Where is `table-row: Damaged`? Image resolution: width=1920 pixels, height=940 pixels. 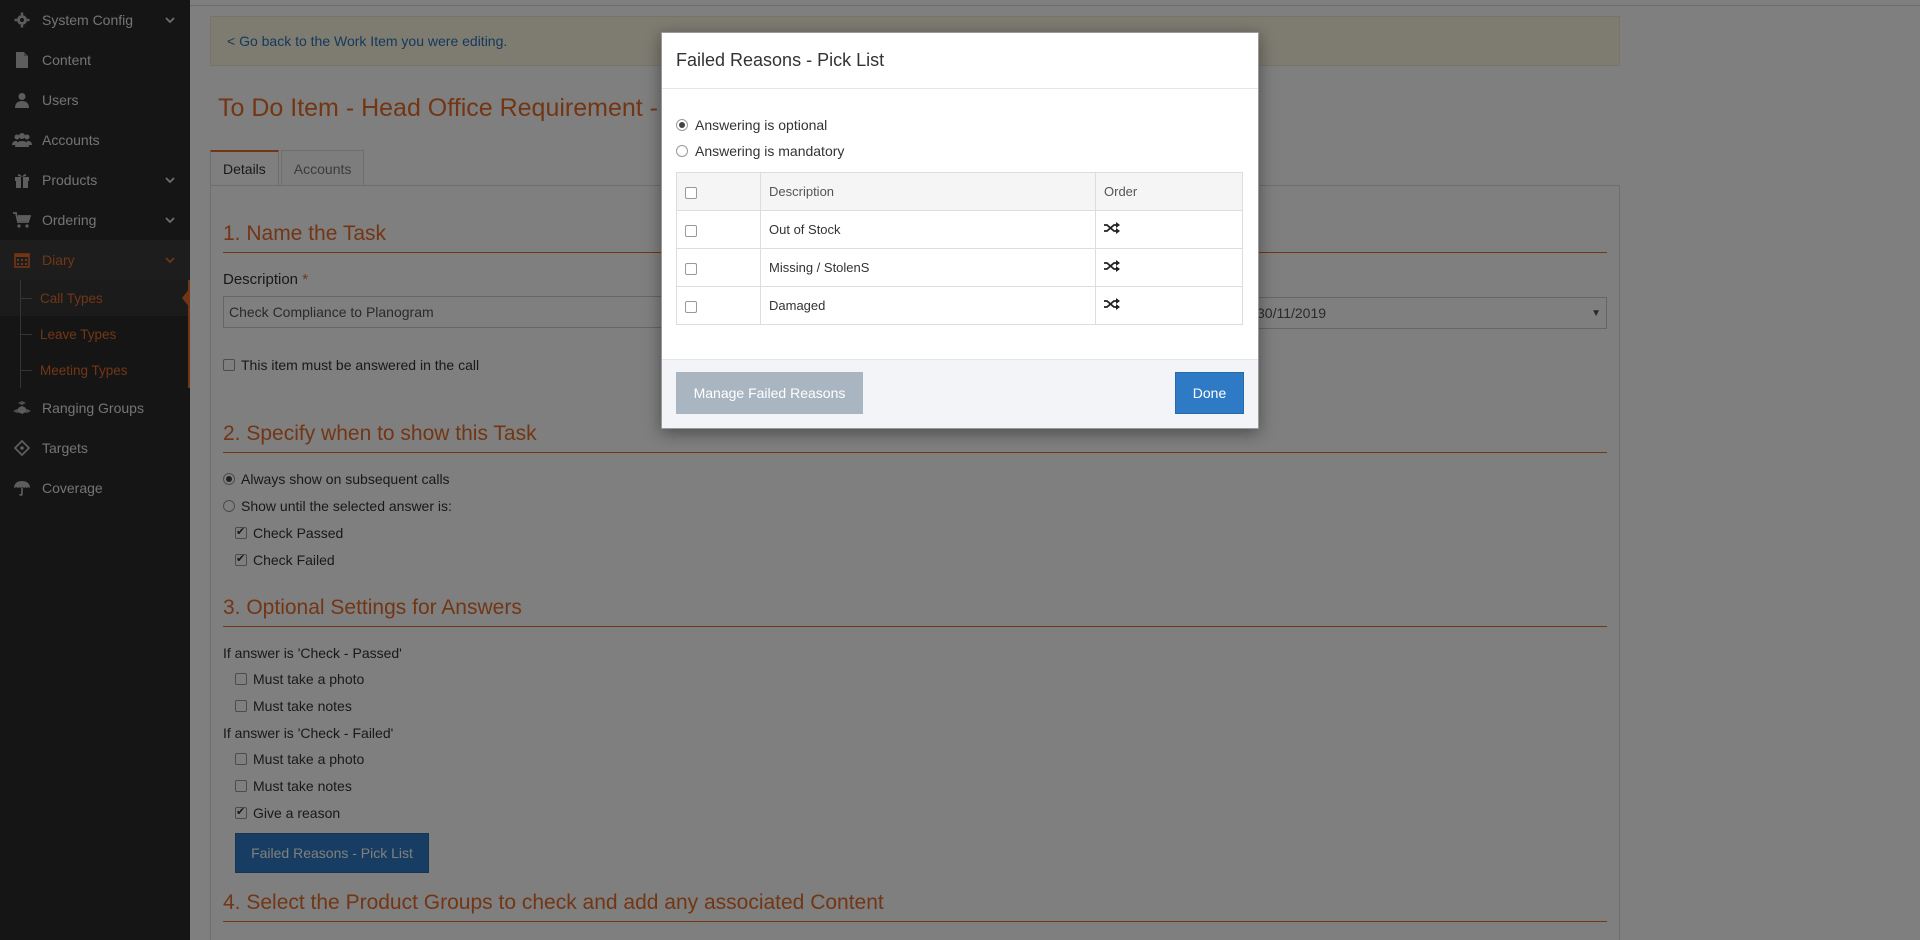
table-row: Damaged is located at coordinates (959, 305).